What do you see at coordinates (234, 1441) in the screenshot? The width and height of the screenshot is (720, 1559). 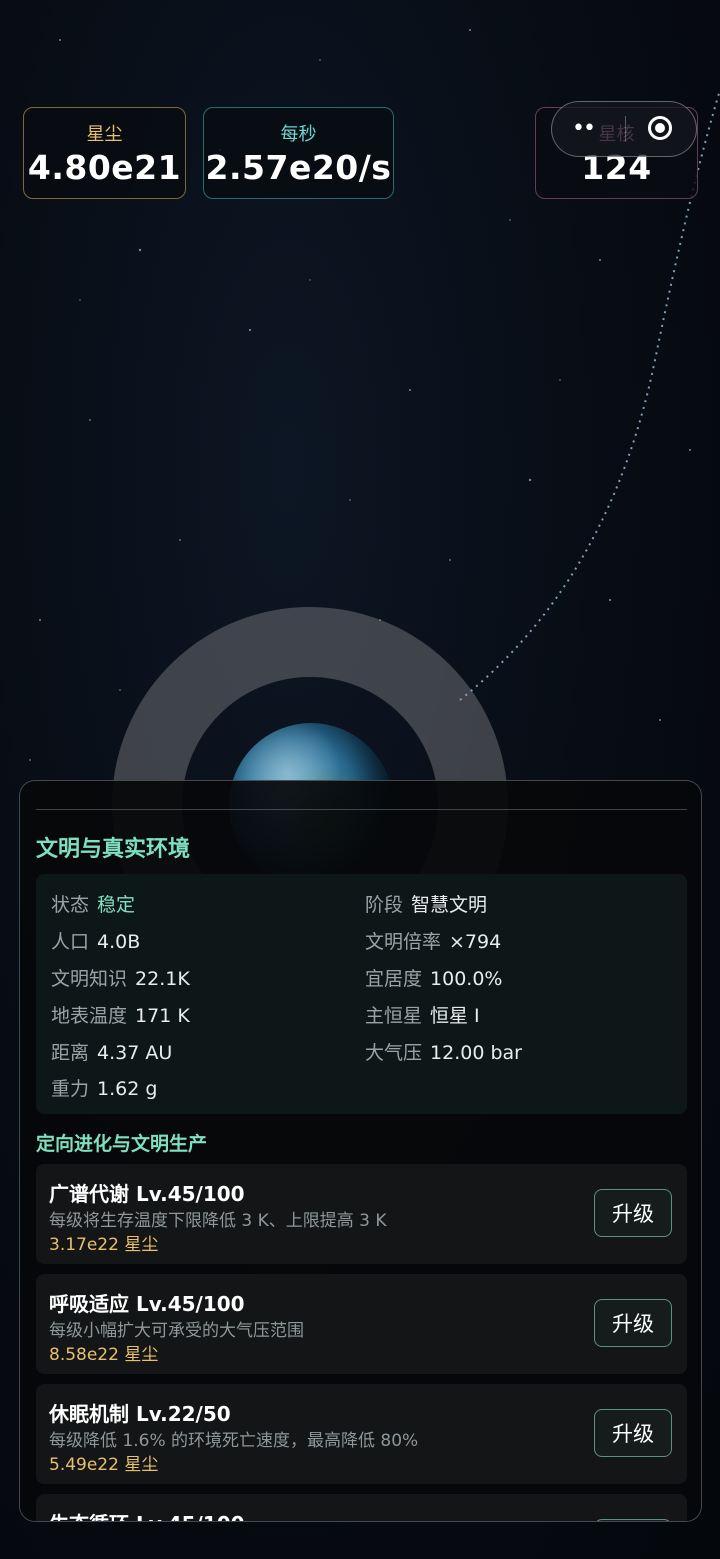 I see `upgrade-desc: 每级降低 1.6% 的环境死亡速度，最高降低 80%` at bounding box center [234, 1441].